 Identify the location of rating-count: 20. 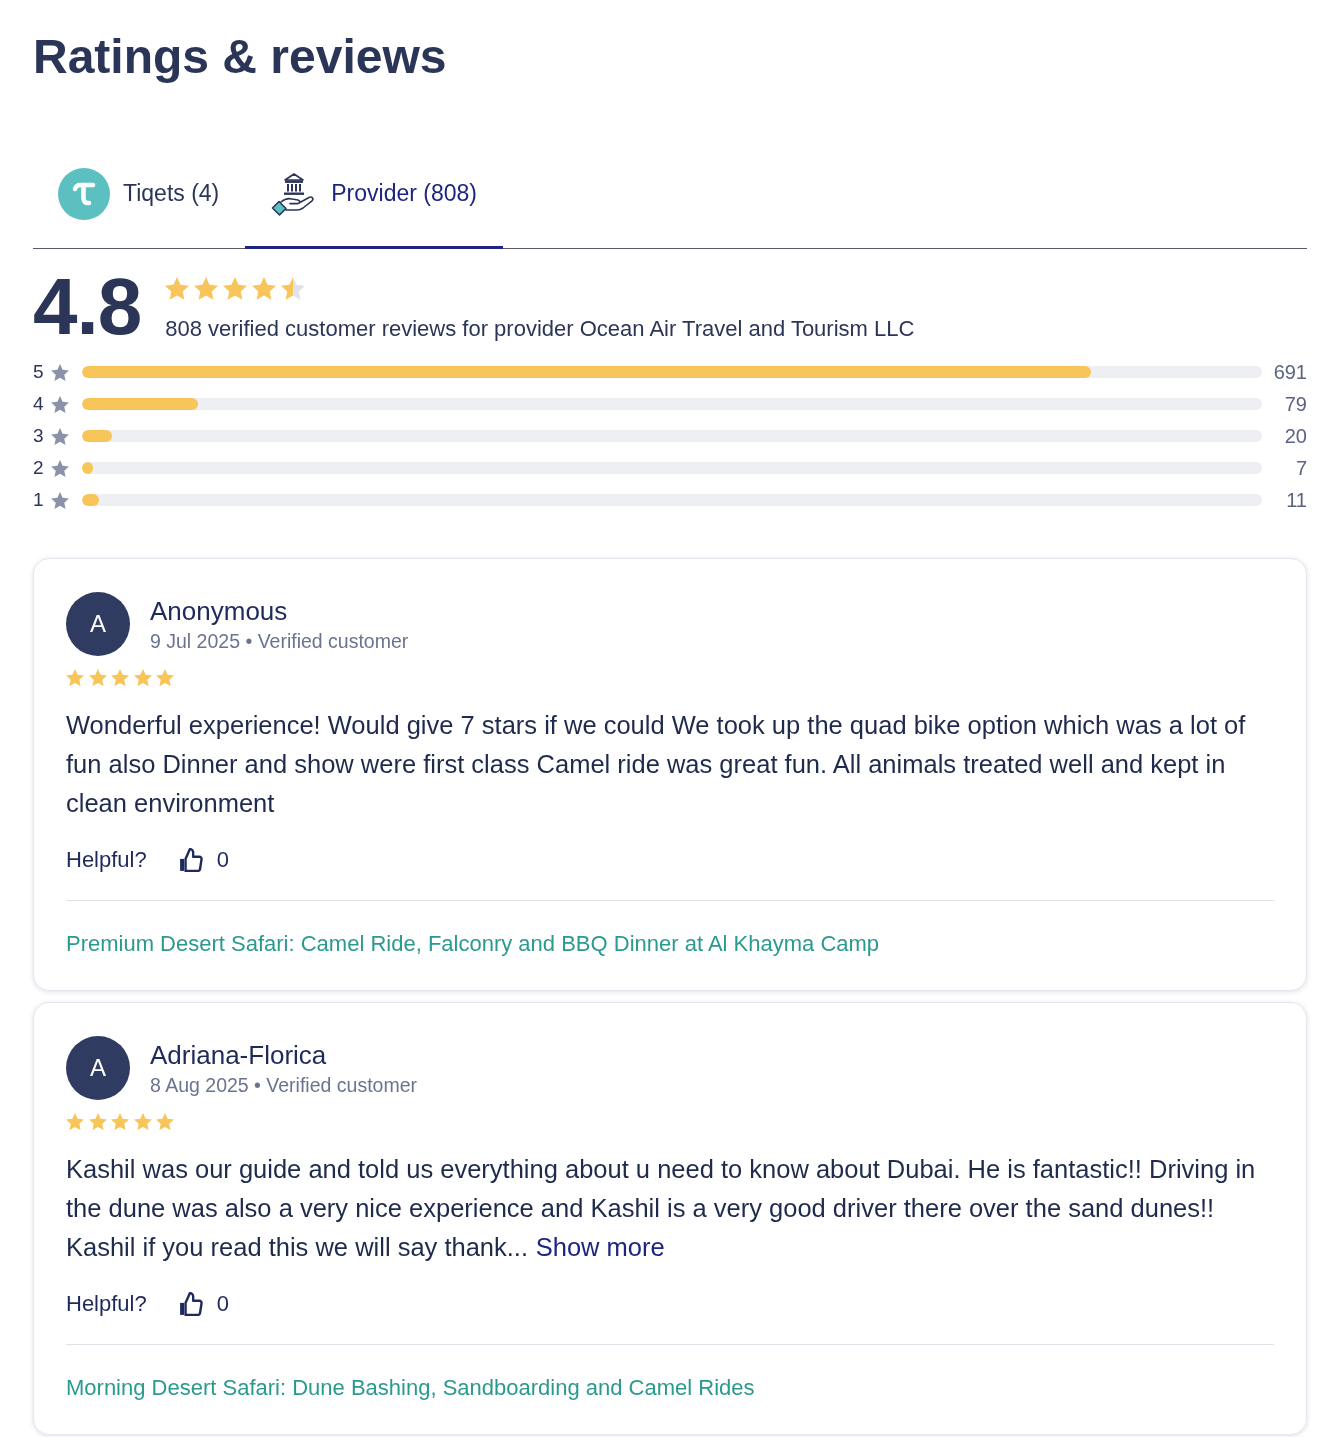
(1295, 436).